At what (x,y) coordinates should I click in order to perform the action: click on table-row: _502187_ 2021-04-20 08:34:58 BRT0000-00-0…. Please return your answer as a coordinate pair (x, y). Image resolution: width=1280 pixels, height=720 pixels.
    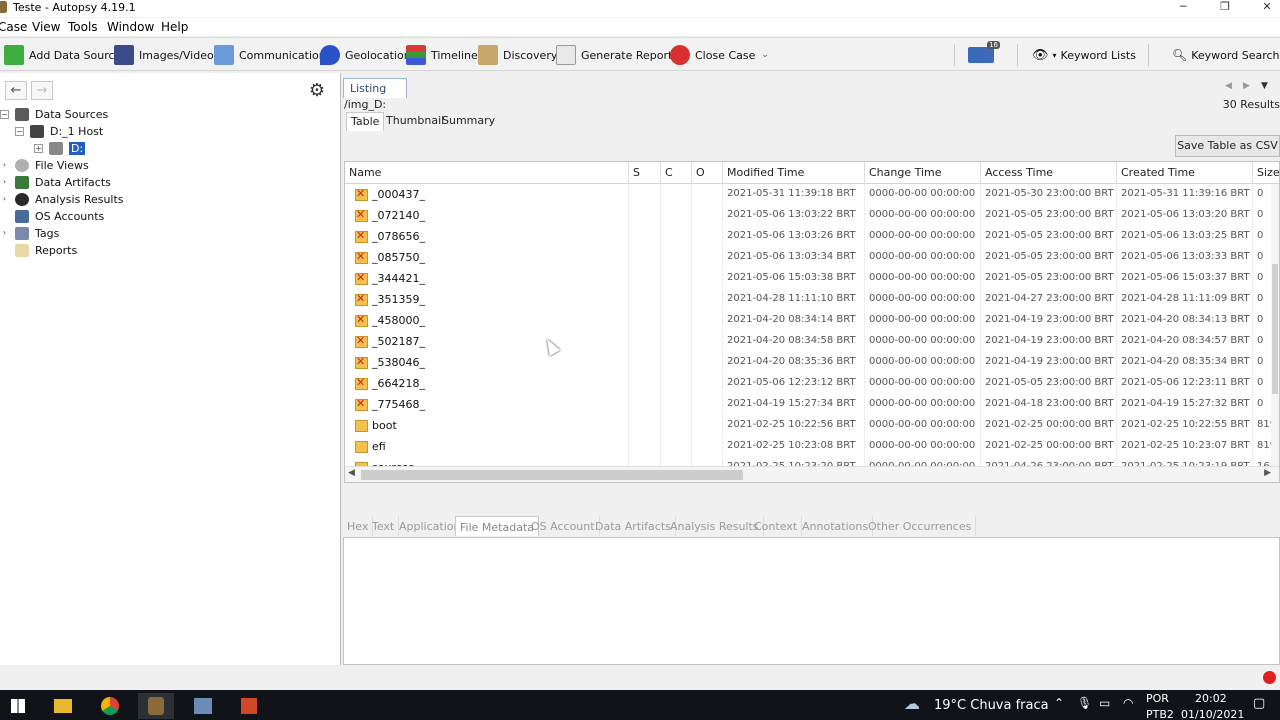
    Looking at the image, I should click on (812, 341).